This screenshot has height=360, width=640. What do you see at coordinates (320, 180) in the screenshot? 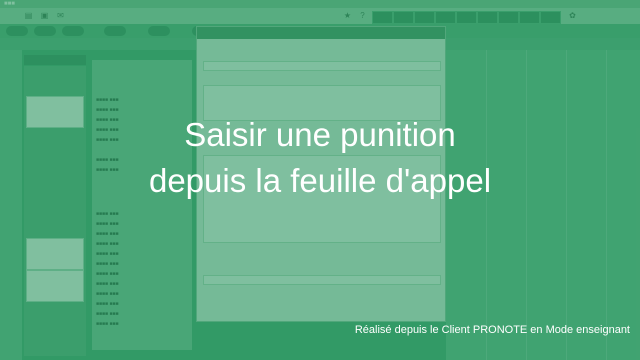
I see `title-line-2: depuis la feuille d'appel` at bounding box center [320, 180].